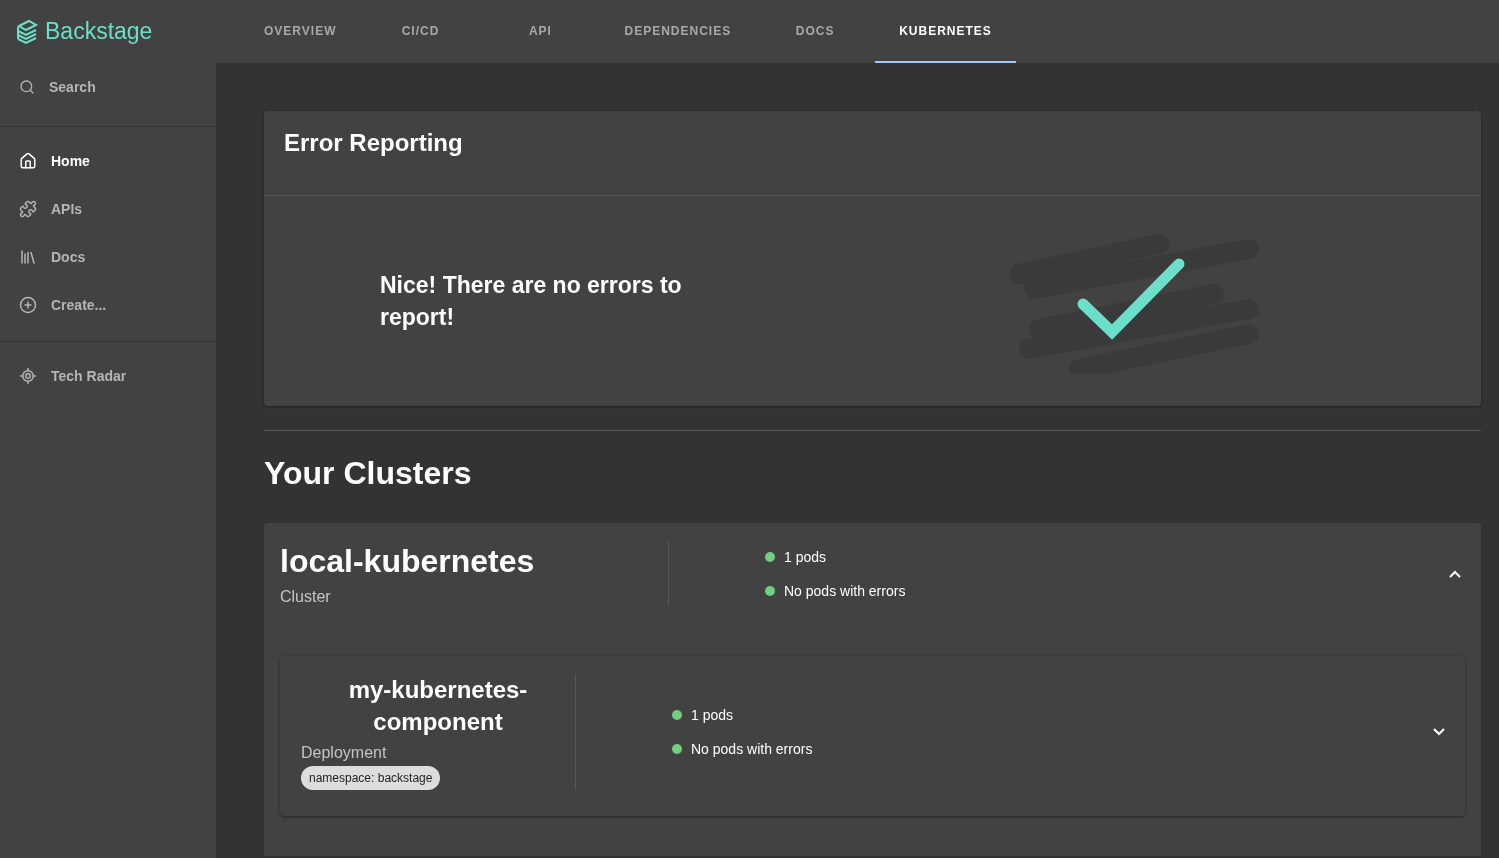 The image size is (1499, 858). I want to click on books-icon, so click(28, 257).